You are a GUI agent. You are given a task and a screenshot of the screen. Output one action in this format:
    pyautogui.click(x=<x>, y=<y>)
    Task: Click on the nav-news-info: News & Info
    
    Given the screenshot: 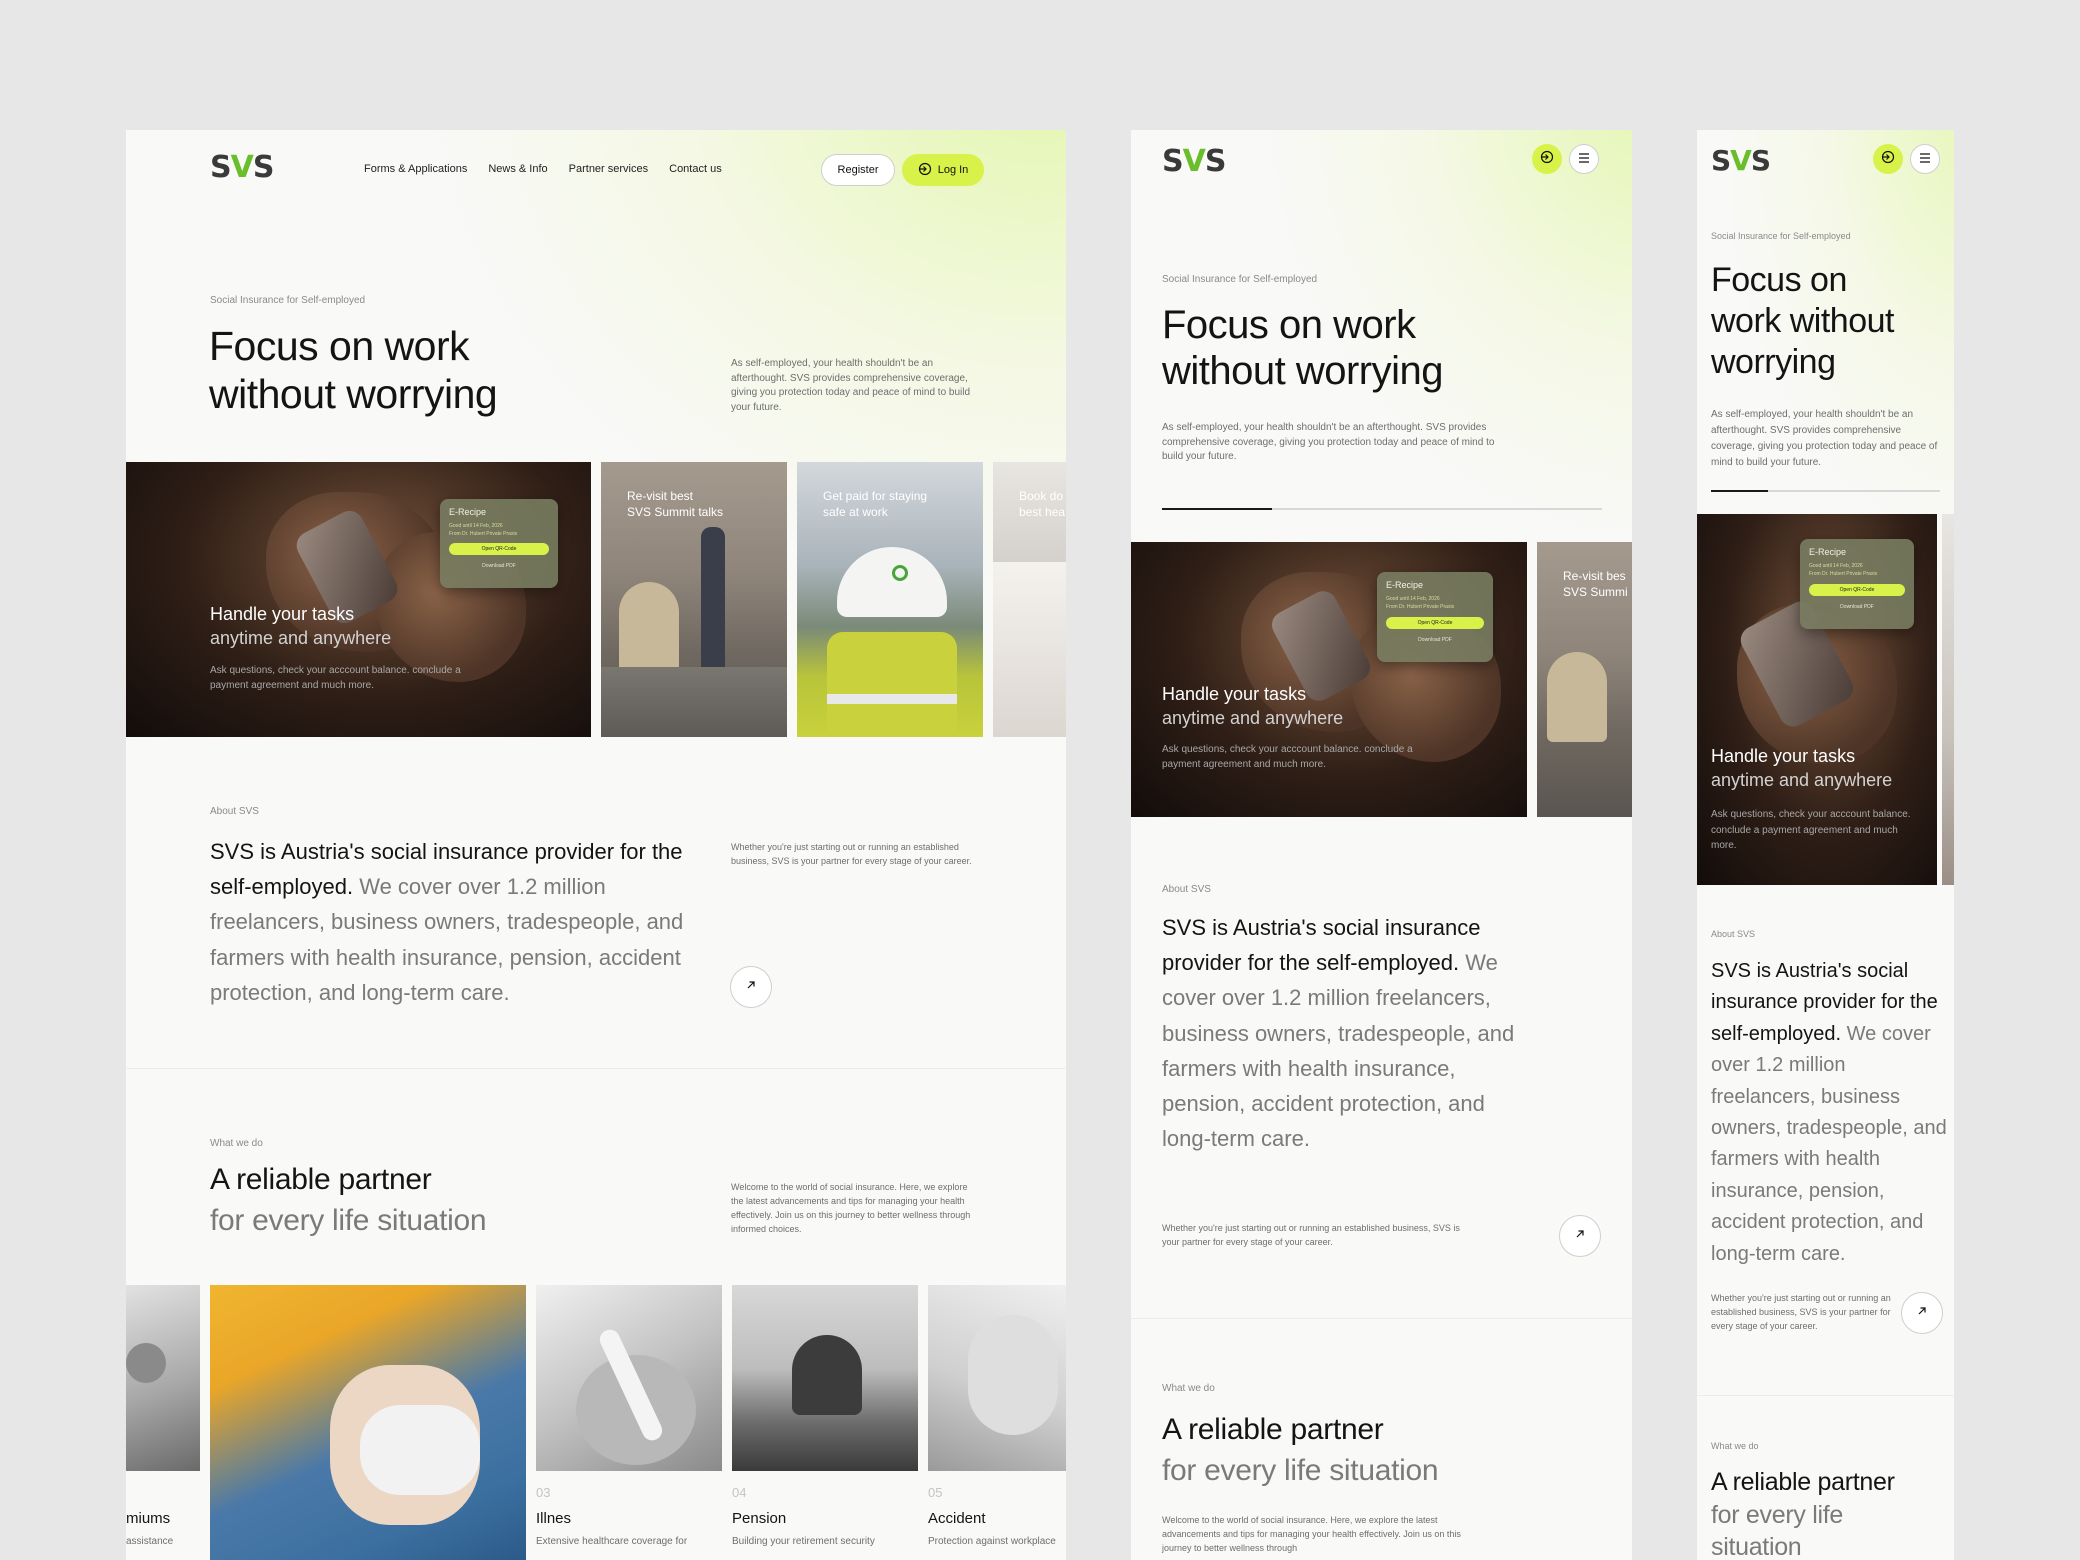 What is the action you would take?
    pyautogui.click(x=517, y=169)
    